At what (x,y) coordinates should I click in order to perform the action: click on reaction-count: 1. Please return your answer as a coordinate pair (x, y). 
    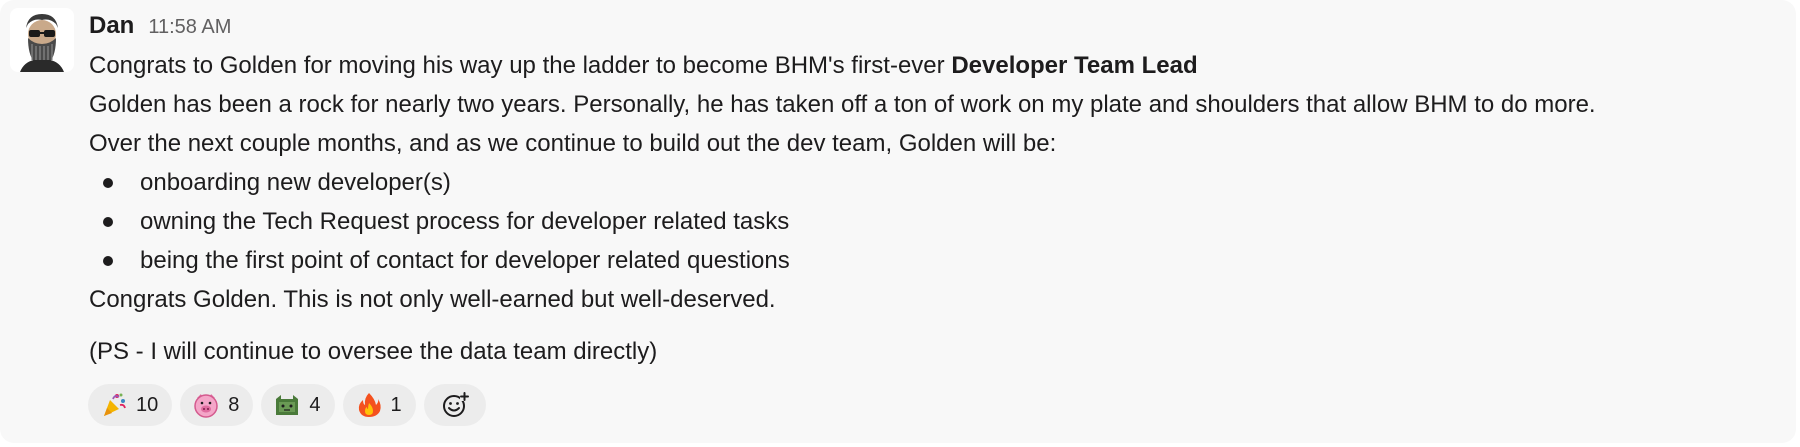
    Looking at the image, I should click on (396, 404).